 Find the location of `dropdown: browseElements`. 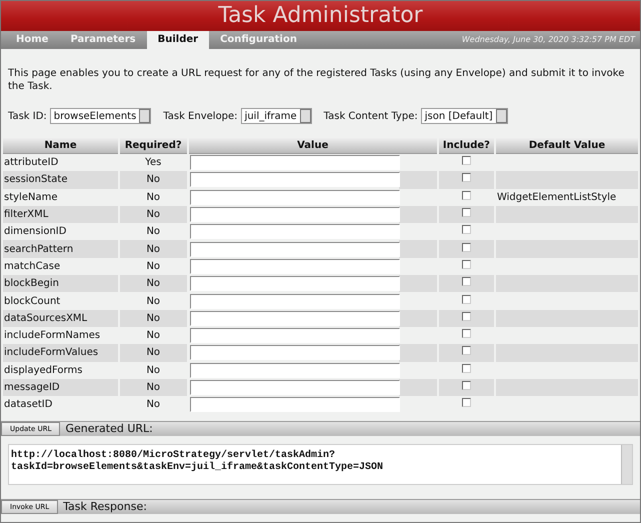

dropdown: browseElements is located at coordinates (101, 116).